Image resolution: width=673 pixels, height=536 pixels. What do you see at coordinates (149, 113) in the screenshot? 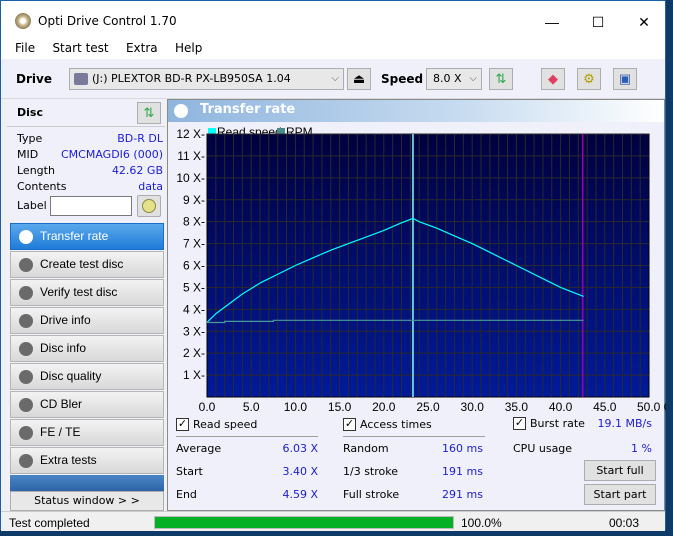
I see `disc-refresh-button: ⇅` at bounding box center [149, 113].